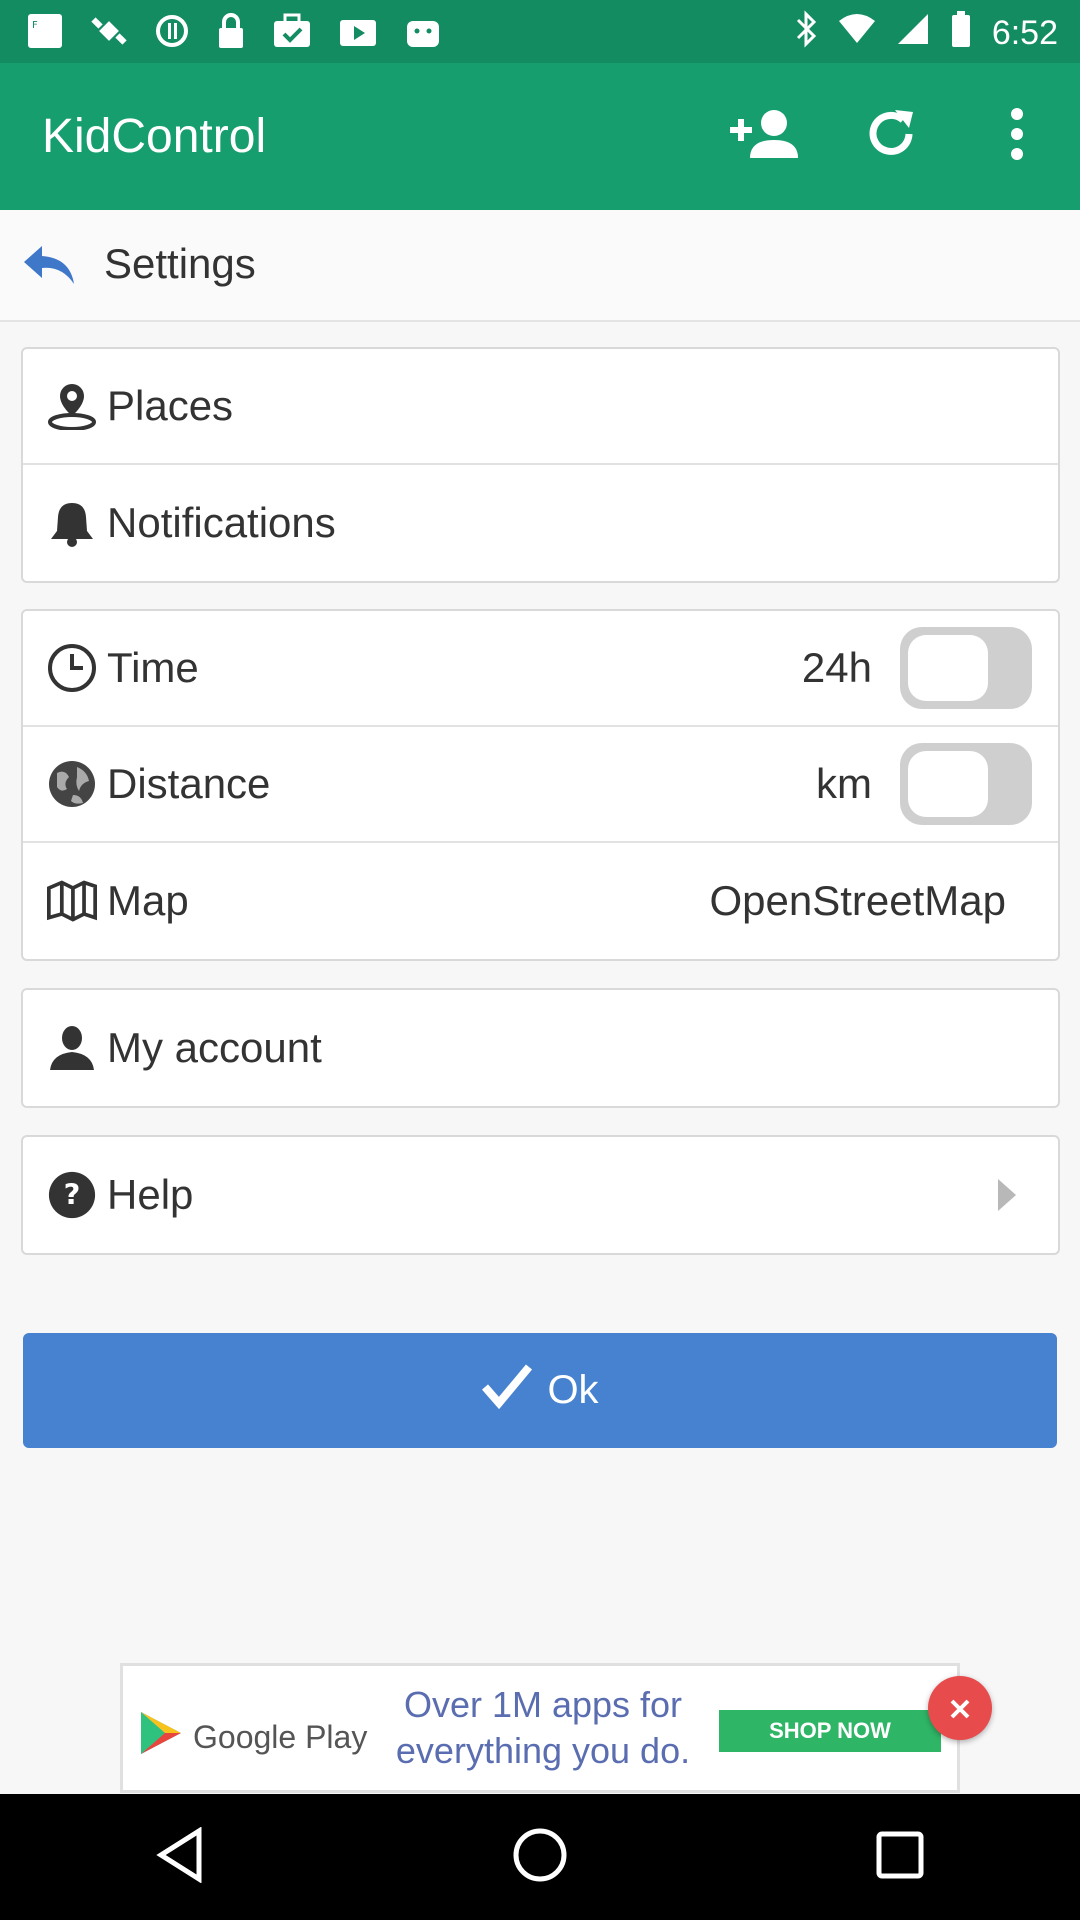  I want to click on nav-home-button, so click(540, 1857).